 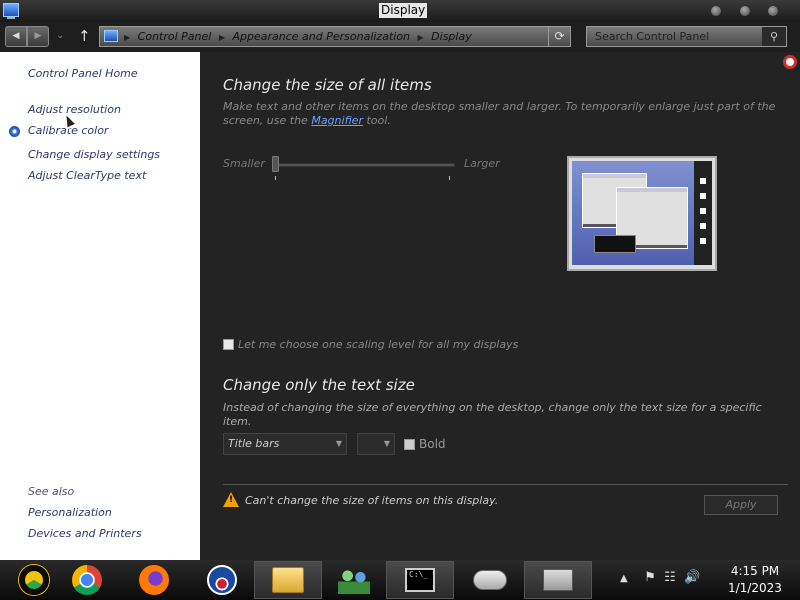 I want to click on apply-button: Apply, so click(x=741, y=505).